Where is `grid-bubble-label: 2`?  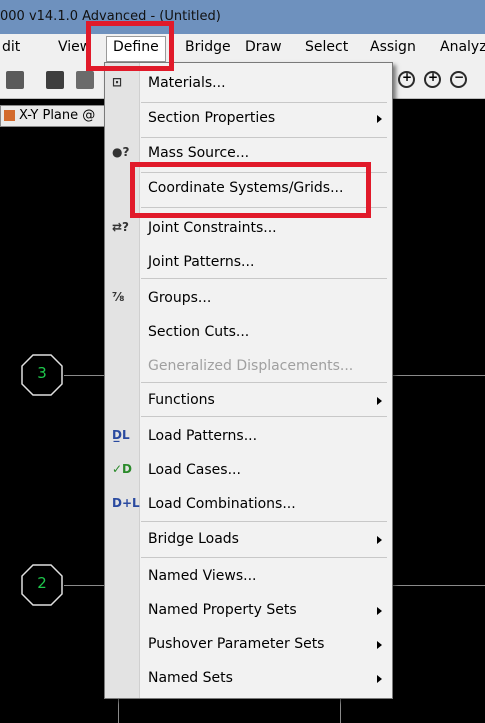 grid-bubble-label: 2 is located at coordinates (42, 583).